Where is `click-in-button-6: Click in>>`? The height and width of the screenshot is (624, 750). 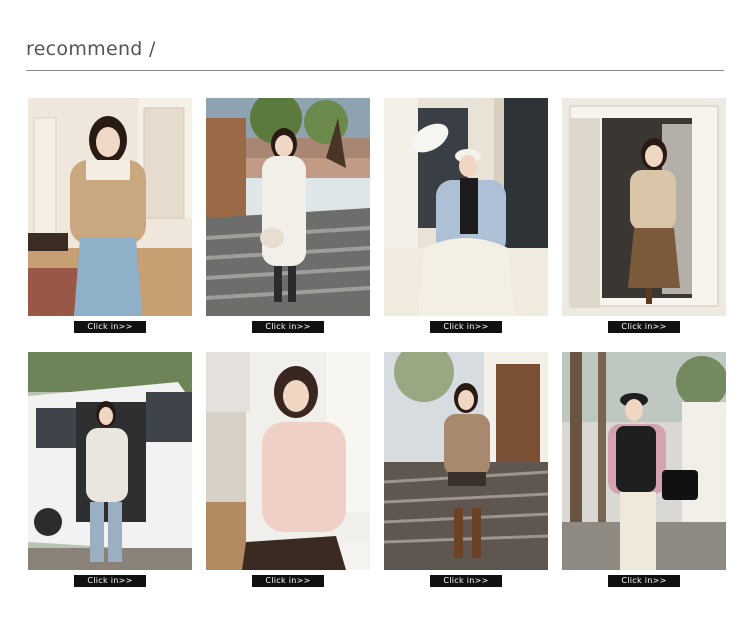 click-in-button-6: Click in>> is located at coordinates (288, 581).